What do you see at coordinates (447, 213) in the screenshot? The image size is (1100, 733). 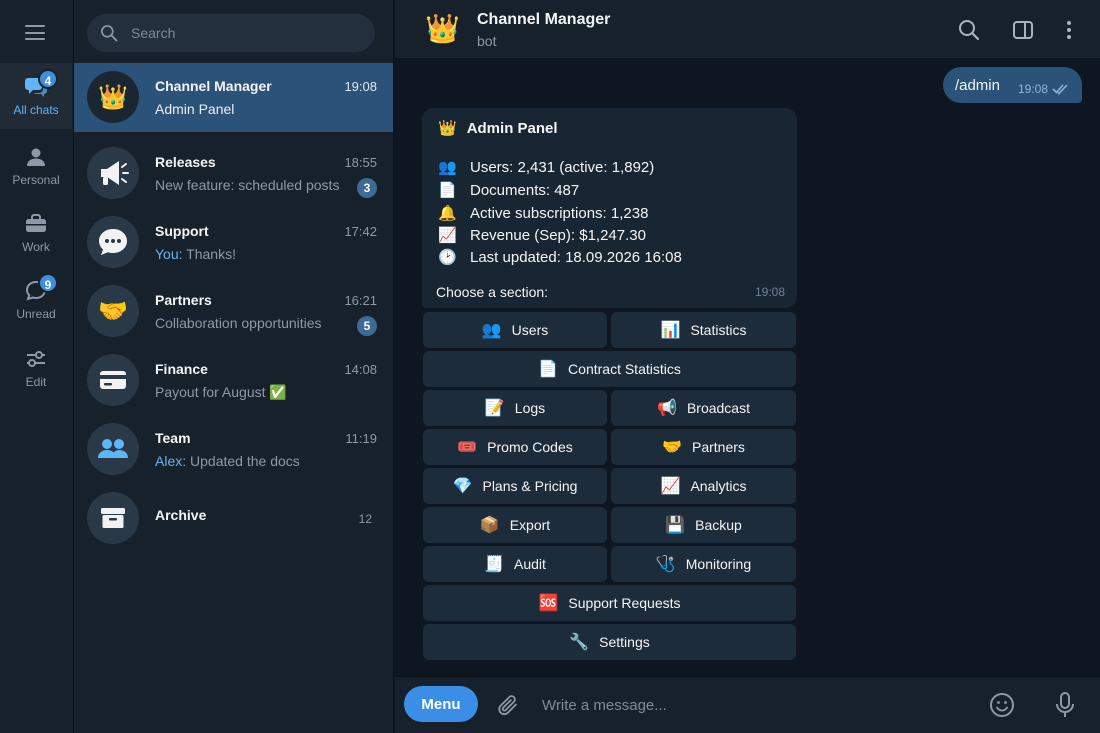 I see `bell-icon: 🔔` at bounding box center [447, 213].